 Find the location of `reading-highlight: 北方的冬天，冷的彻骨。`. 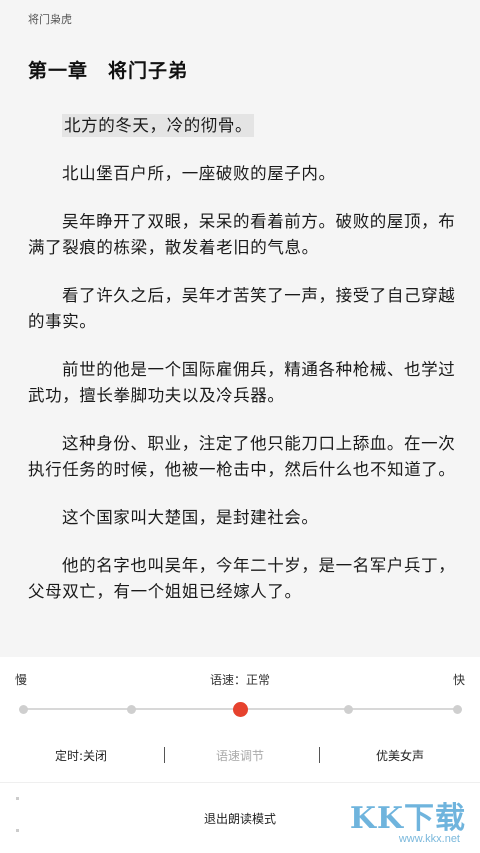

reading-highlight: 北方的冬天，冷的彻骨。 is located at coordinates (158, 125).